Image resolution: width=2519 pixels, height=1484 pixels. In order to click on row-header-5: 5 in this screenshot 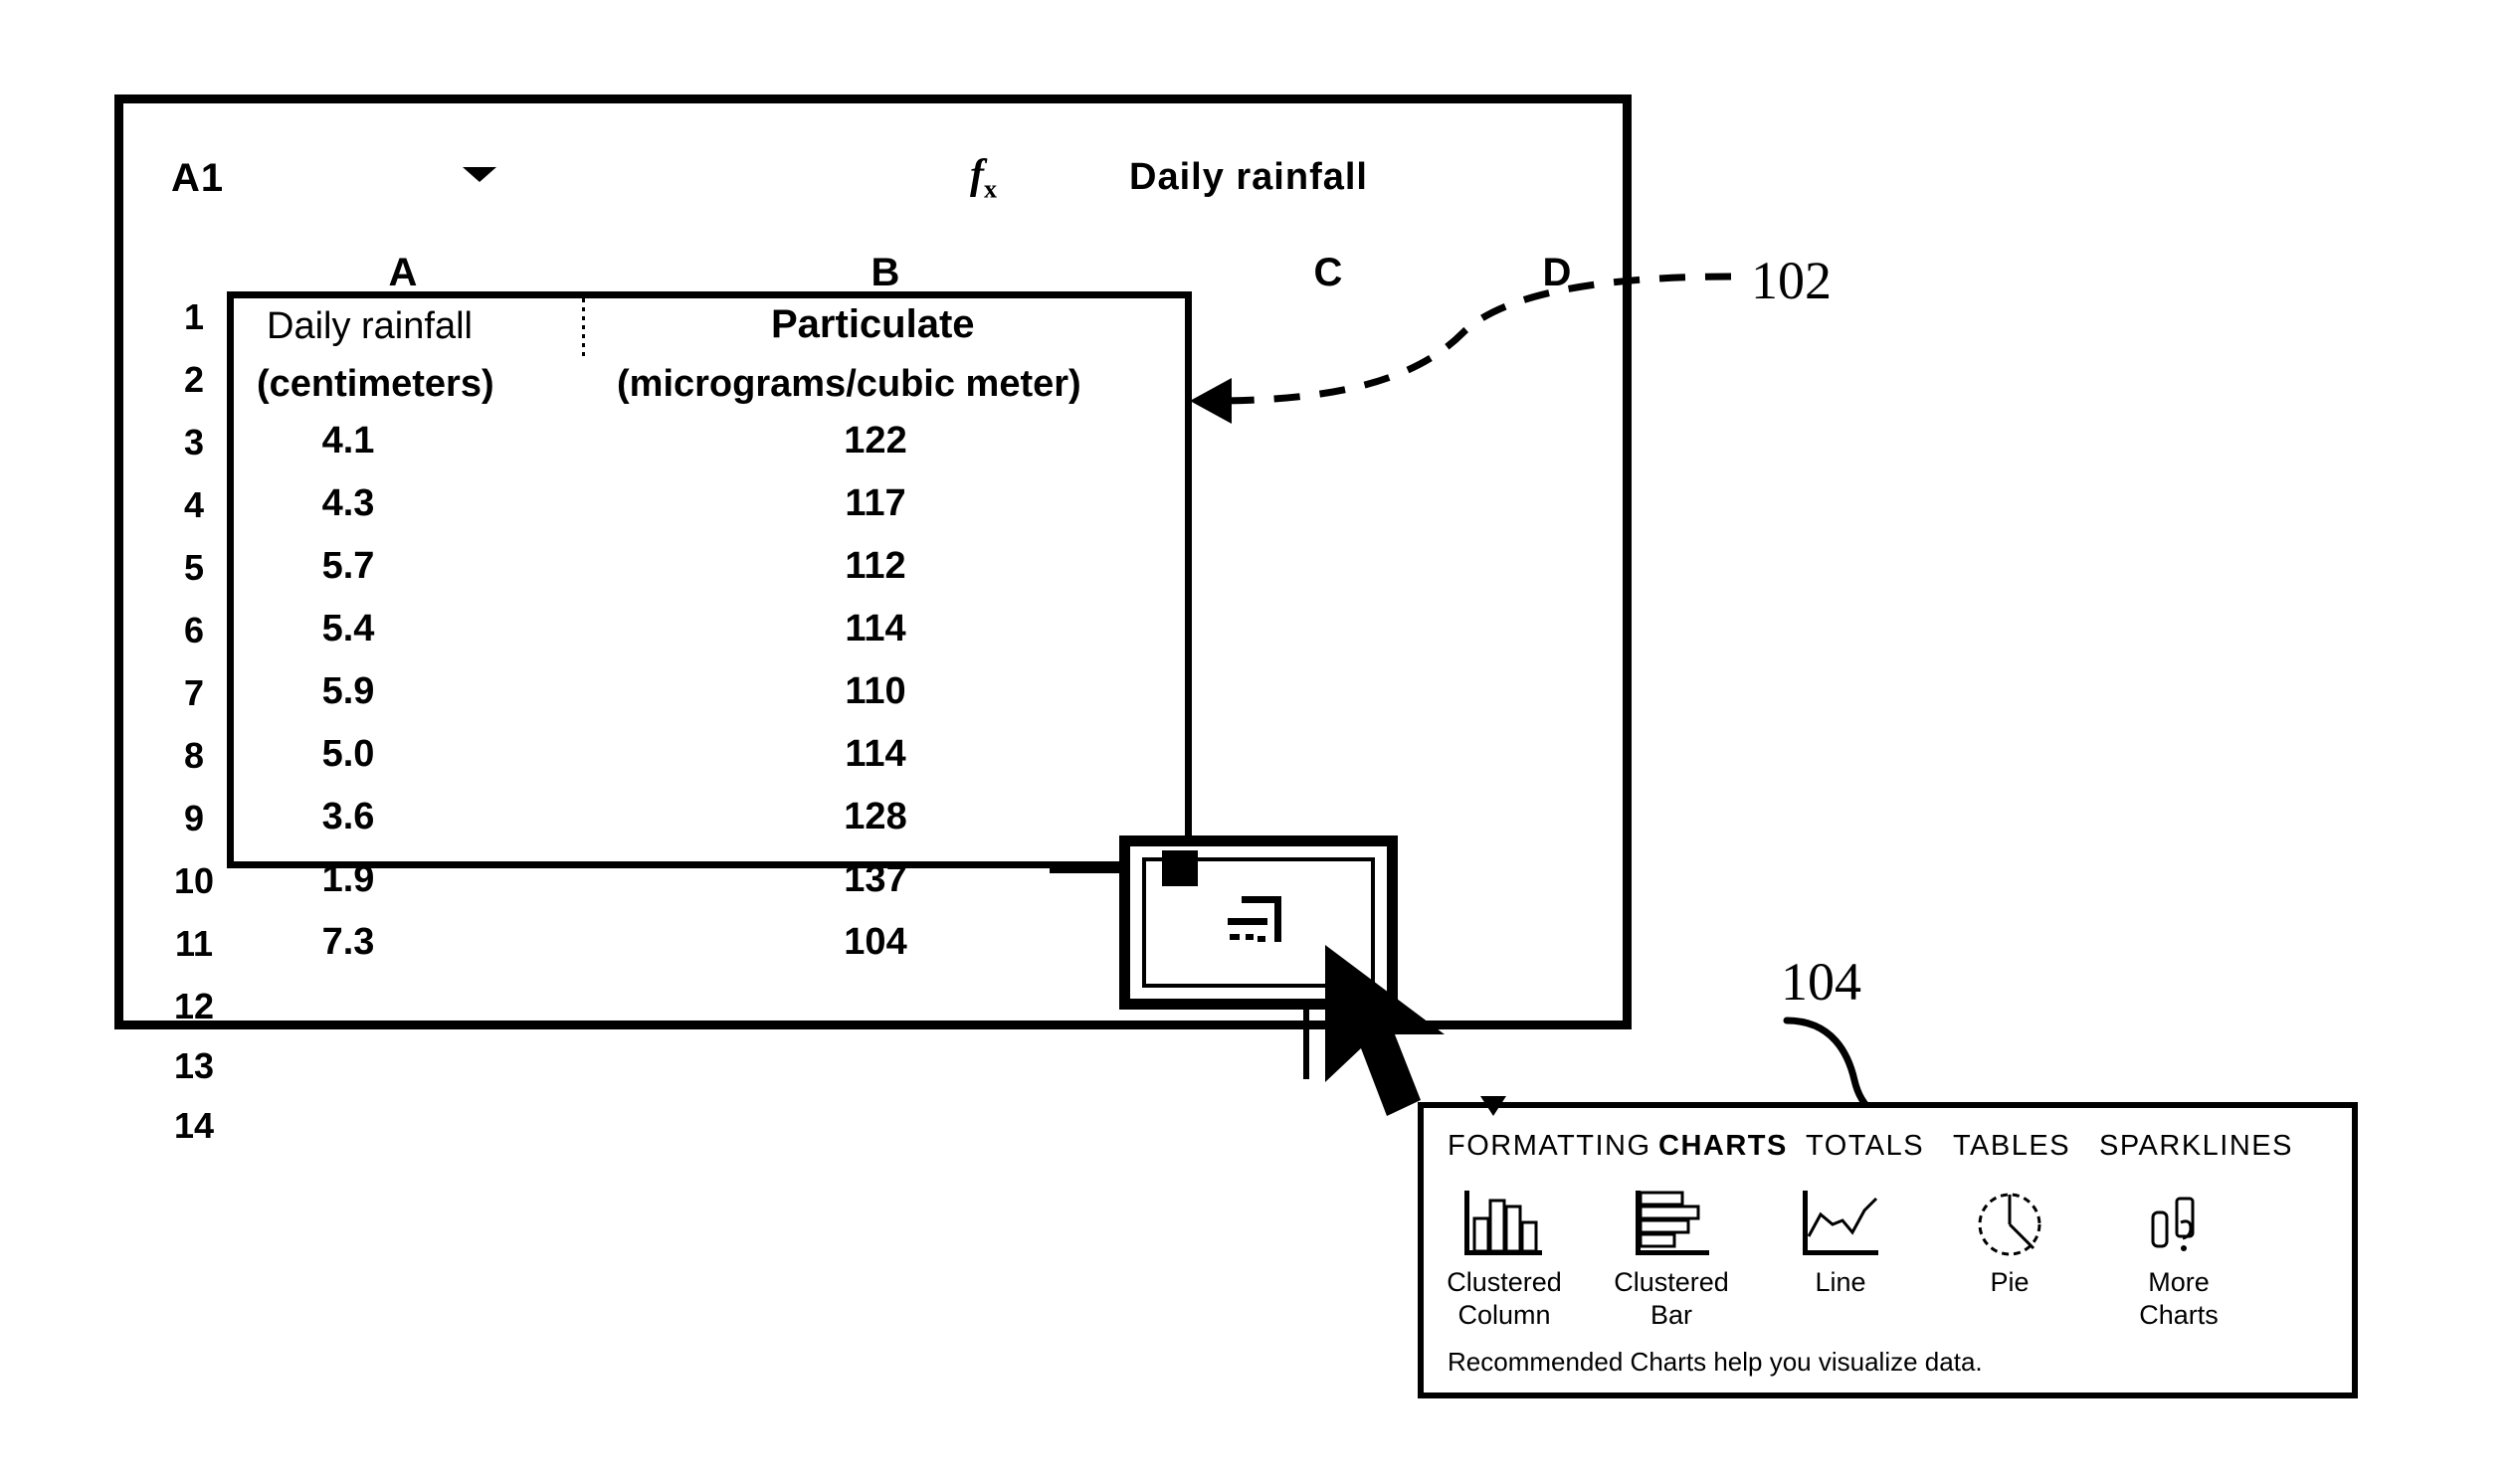, I will do `click(194, 568)`.